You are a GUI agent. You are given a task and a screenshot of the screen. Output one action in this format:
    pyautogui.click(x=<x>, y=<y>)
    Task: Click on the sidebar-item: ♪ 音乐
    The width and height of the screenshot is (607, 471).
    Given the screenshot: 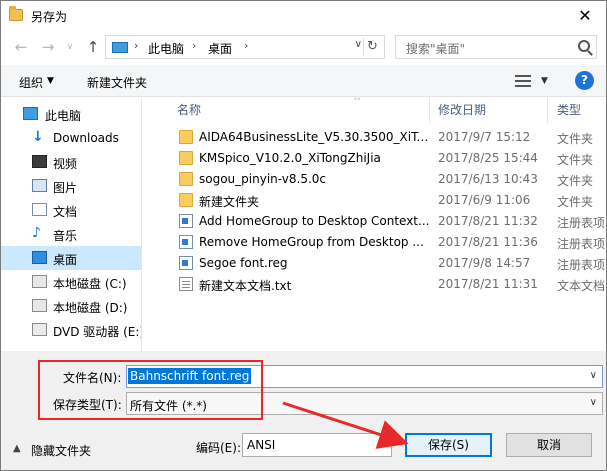 What is the action you would take?
    pyautogui.click(x=71, y=234)
    